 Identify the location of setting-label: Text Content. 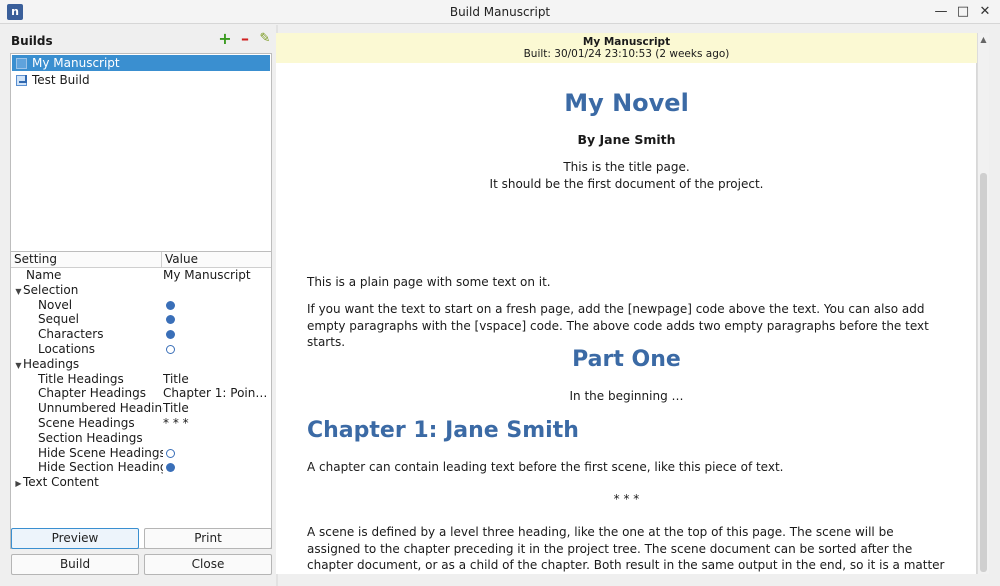
(61, 482).